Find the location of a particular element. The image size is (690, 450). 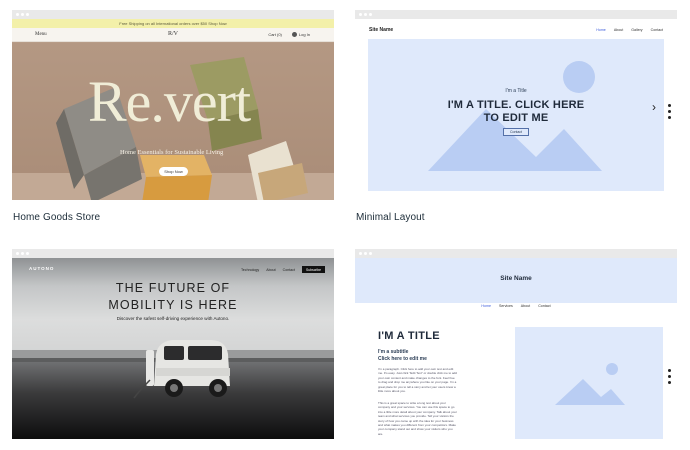

autono-logo: AUTONO is located at coordinates (42, 268).